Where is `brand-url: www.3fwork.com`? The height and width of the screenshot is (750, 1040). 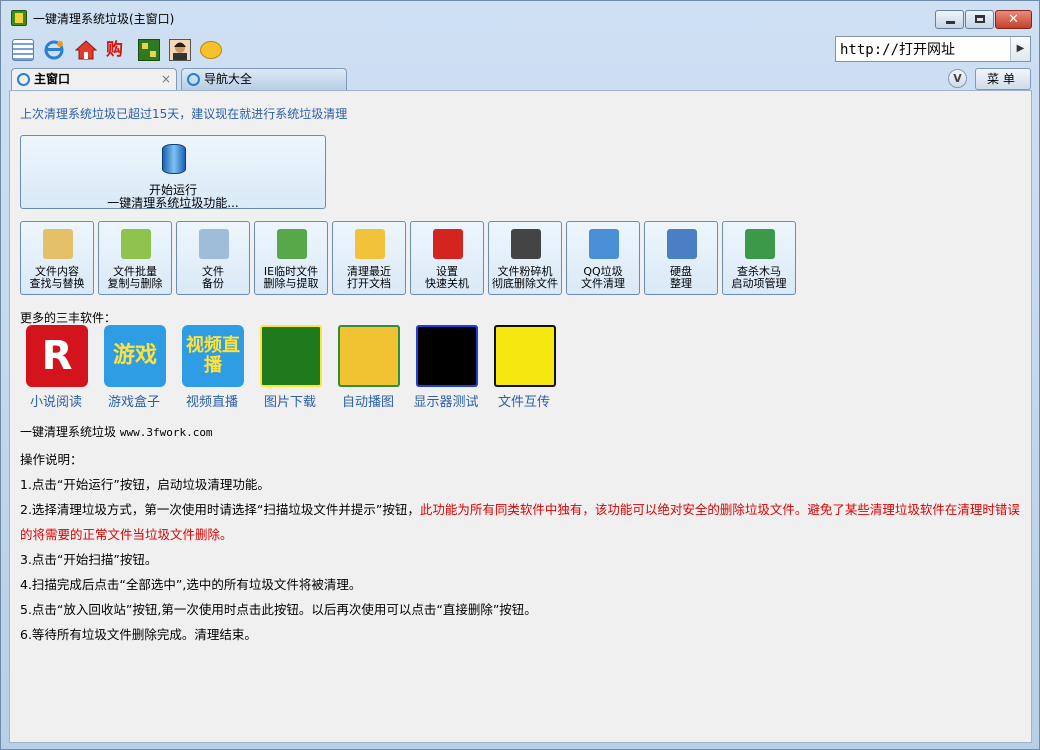 brand-url: www.3fwork.com is located at coordinates (166, 432).